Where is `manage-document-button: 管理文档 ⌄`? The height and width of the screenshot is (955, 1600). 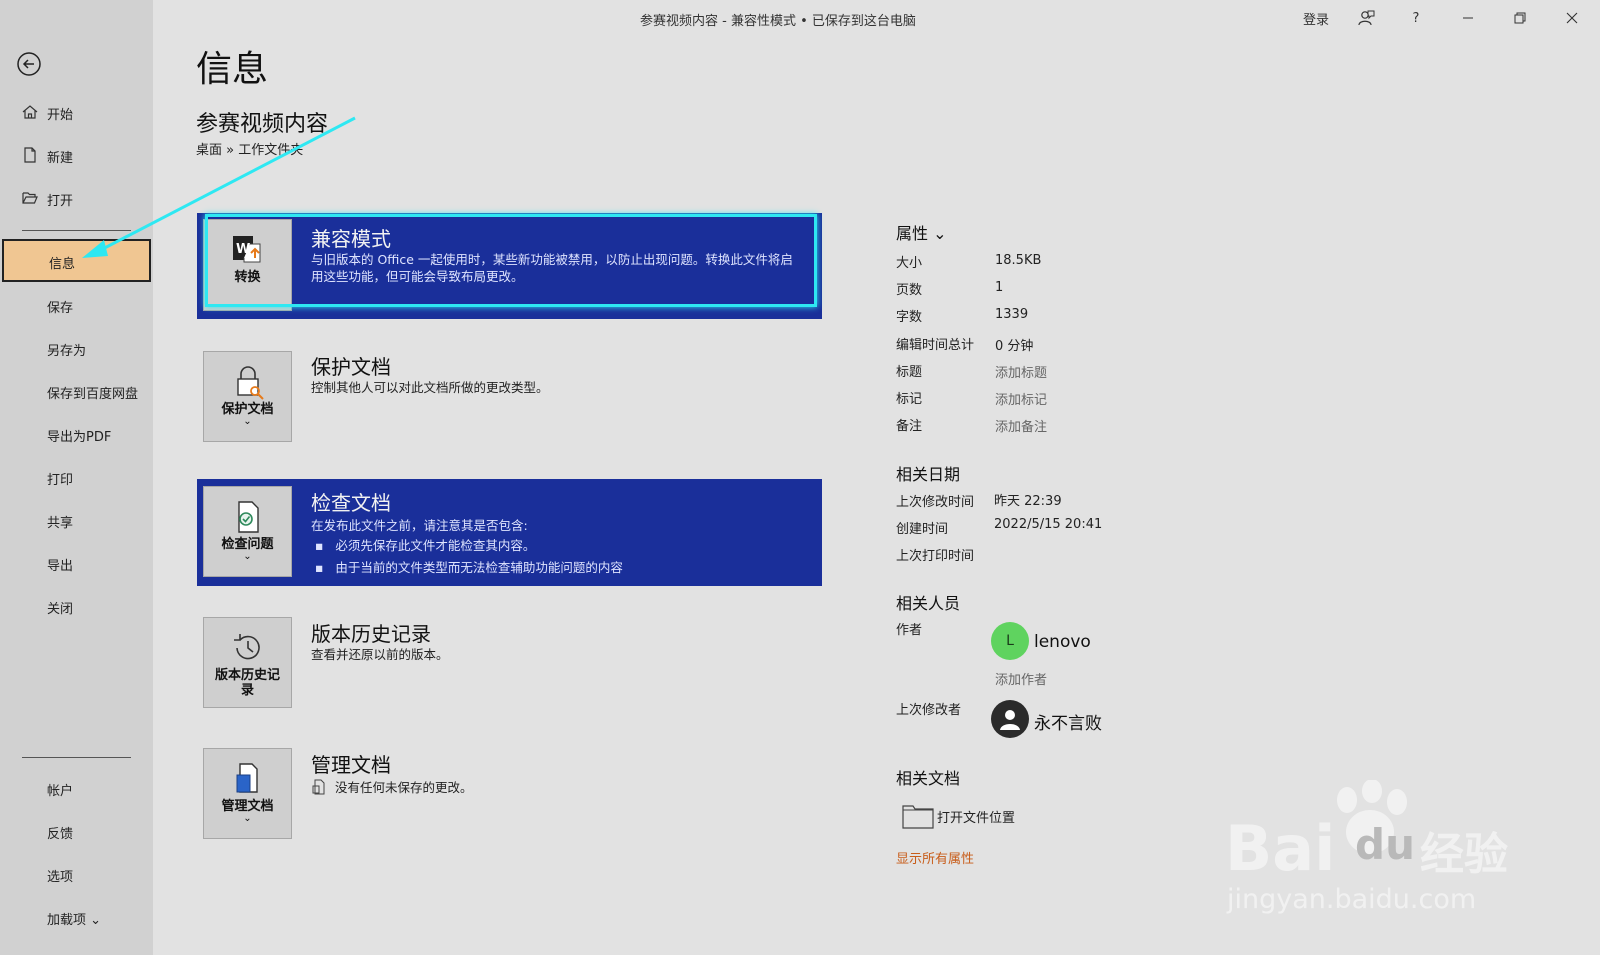 manage-document-button: 管理文档 ⌄ is located at coordinates (247, 793).